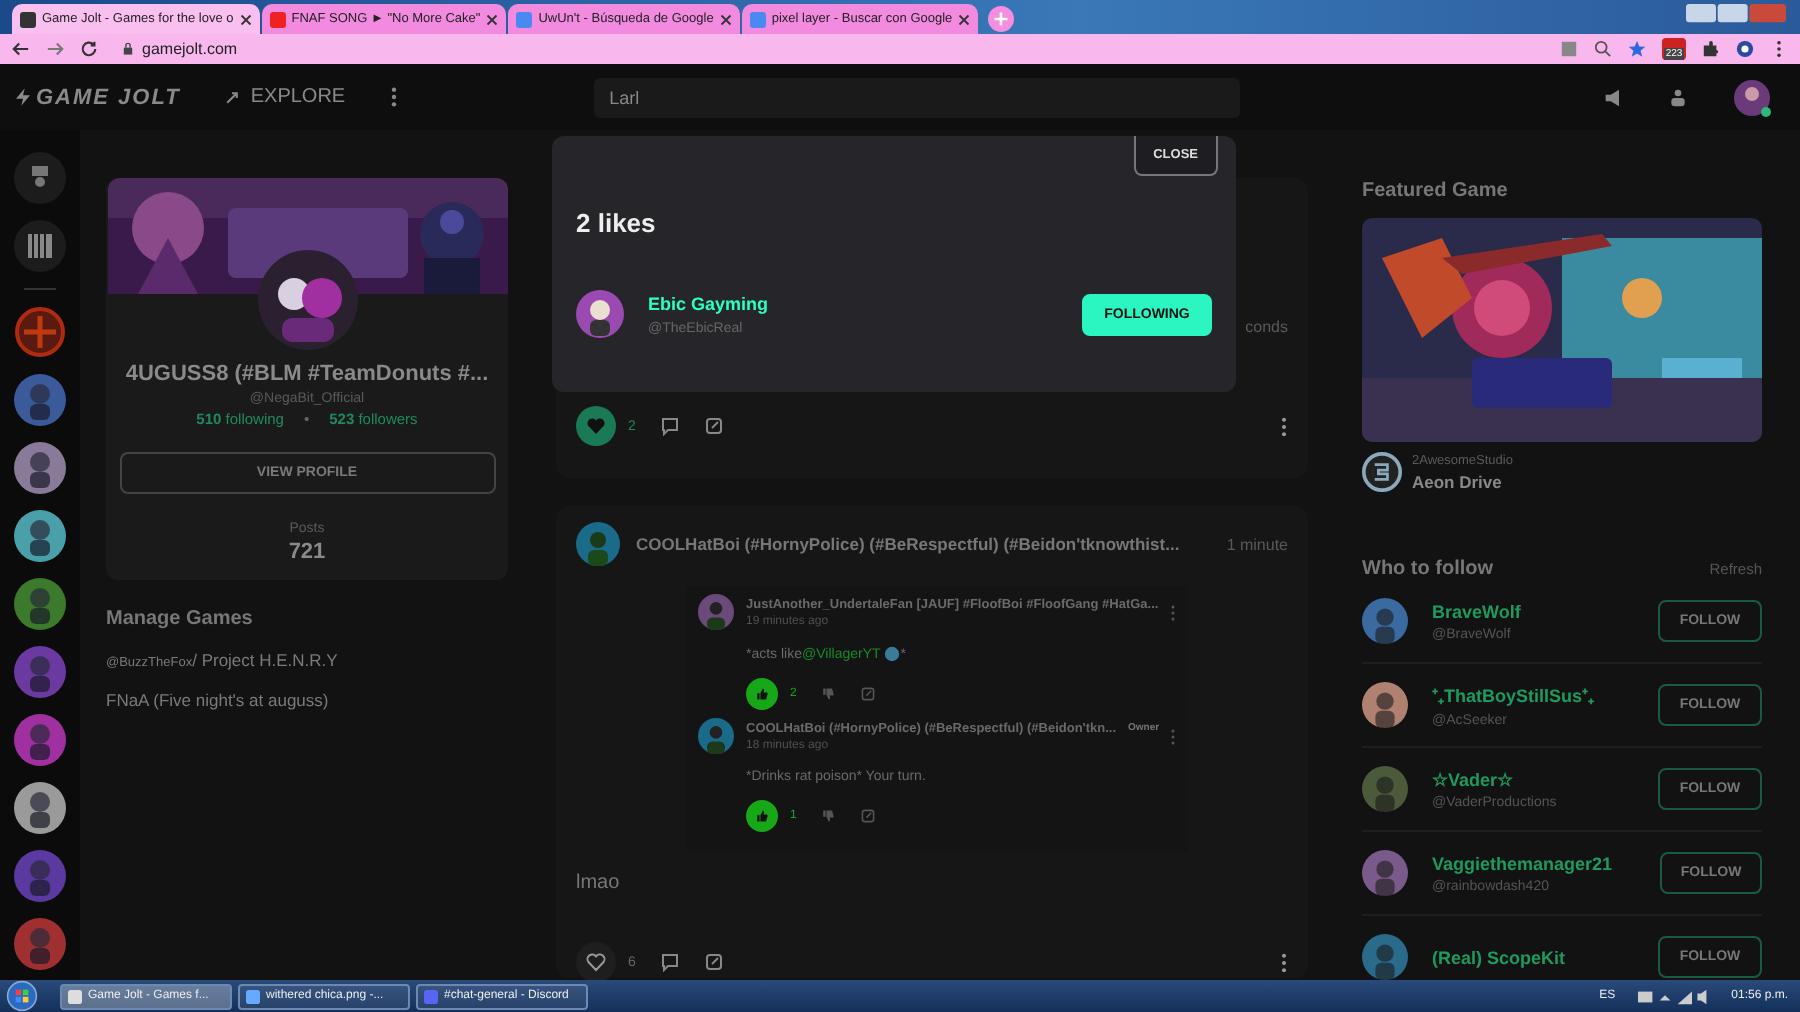 This screenshot has width=1800, height=1012. What do you see at coordinates (1736, 14) in the screenshot?
I see `window-controls-icon` at bounding box center [1736, 14].